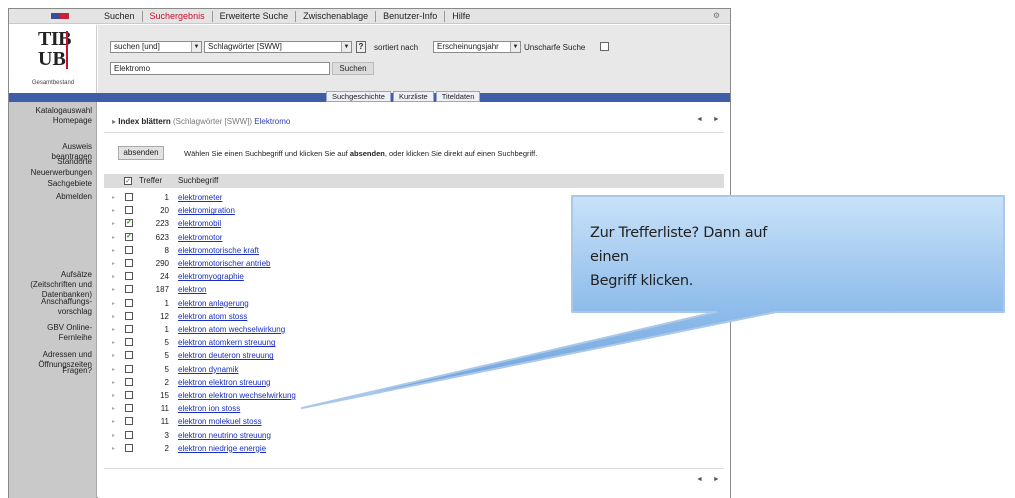  Describe the element at coordinates (128, 181) in the screenshot. I see `select-all-checkbox: ✓` at that location.